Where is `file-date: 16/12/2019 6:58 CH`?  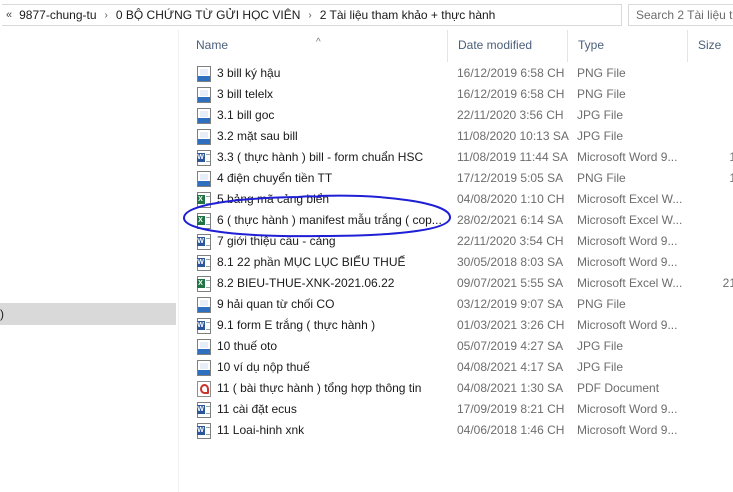 file-date: 16/12/2019 6:58 CH is located at coordinates (511, 73).